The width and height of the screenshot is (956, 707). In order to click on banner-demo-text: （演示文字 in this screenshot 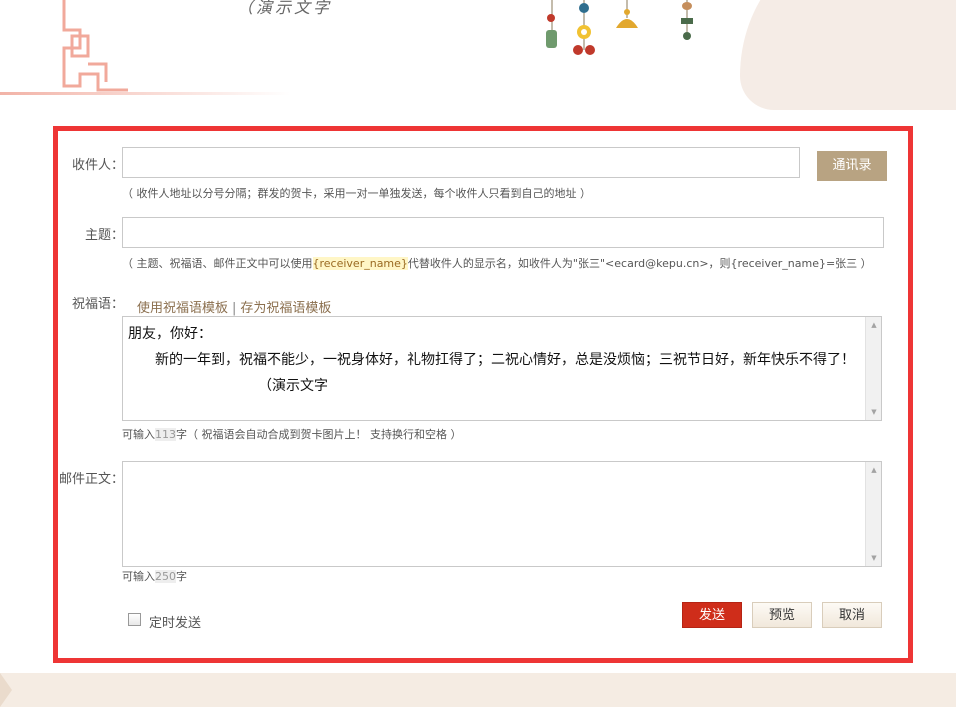, I will do `click(285, 8)`.